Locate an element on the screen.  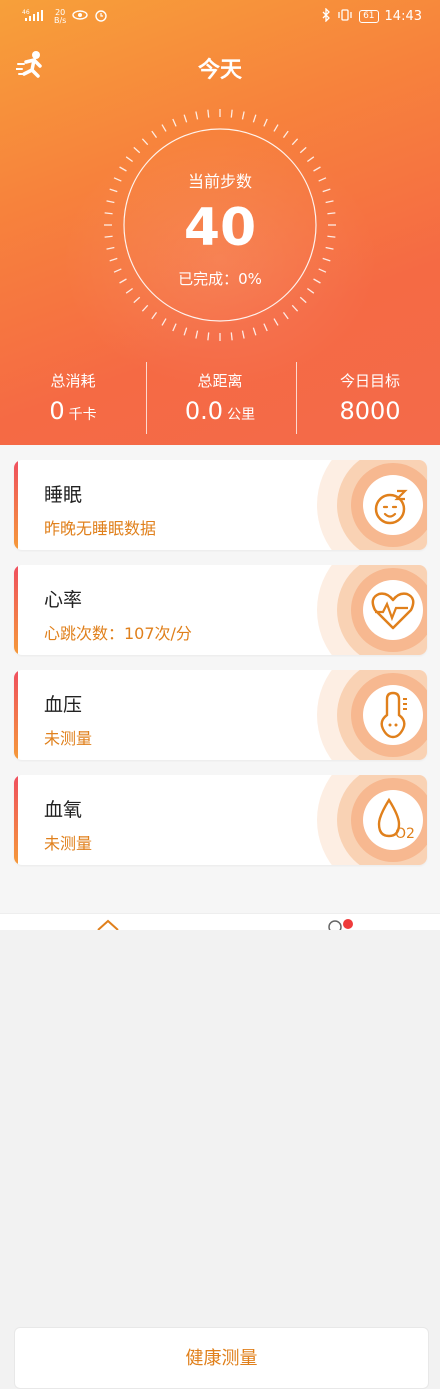
stat-calories: 总消耗 0 千卡 is located at coordinates (73, 393).